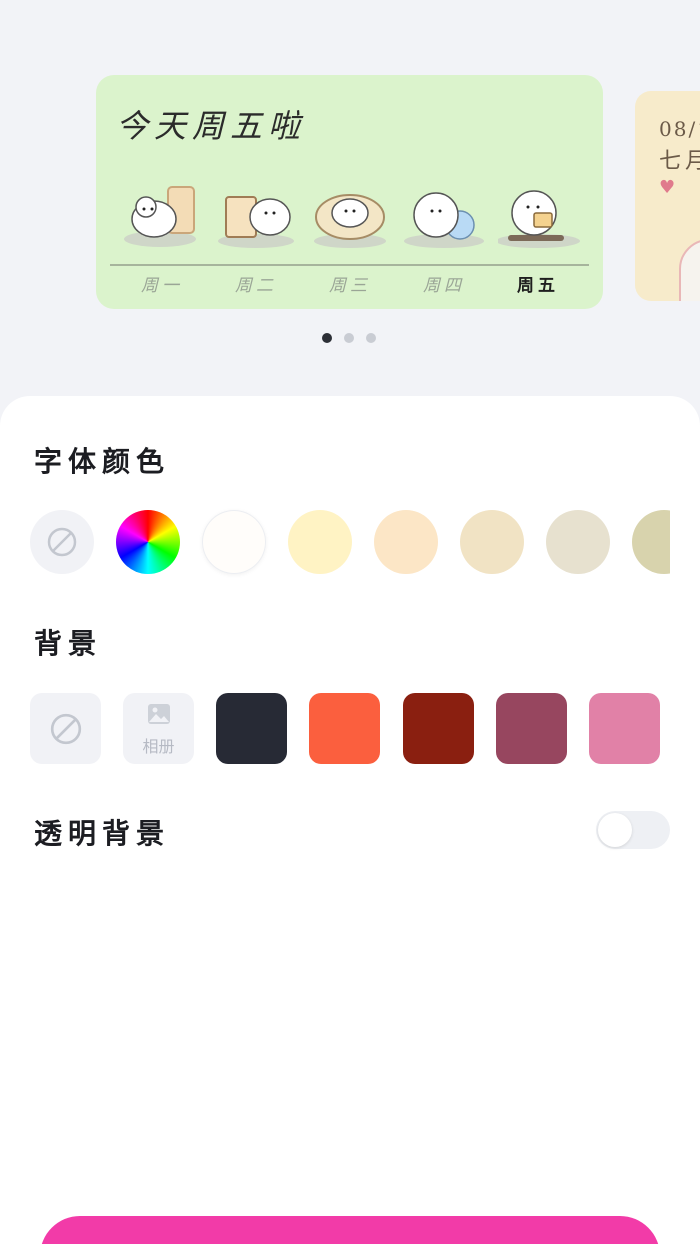 Image resolution: width=700 pixels, height=1244 pixels. I want to click on background-none-swatch, so click(65, 728).